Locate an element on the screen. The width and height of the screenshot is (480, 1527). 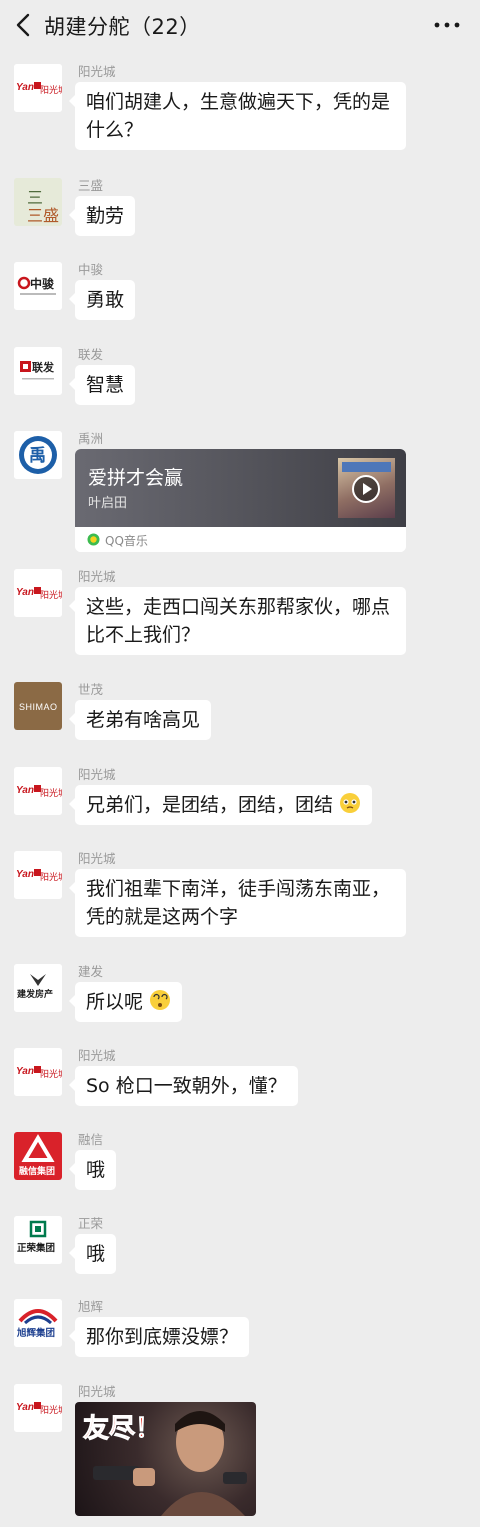
sender-name: 正荣 is located at coordinates (91, 1223).